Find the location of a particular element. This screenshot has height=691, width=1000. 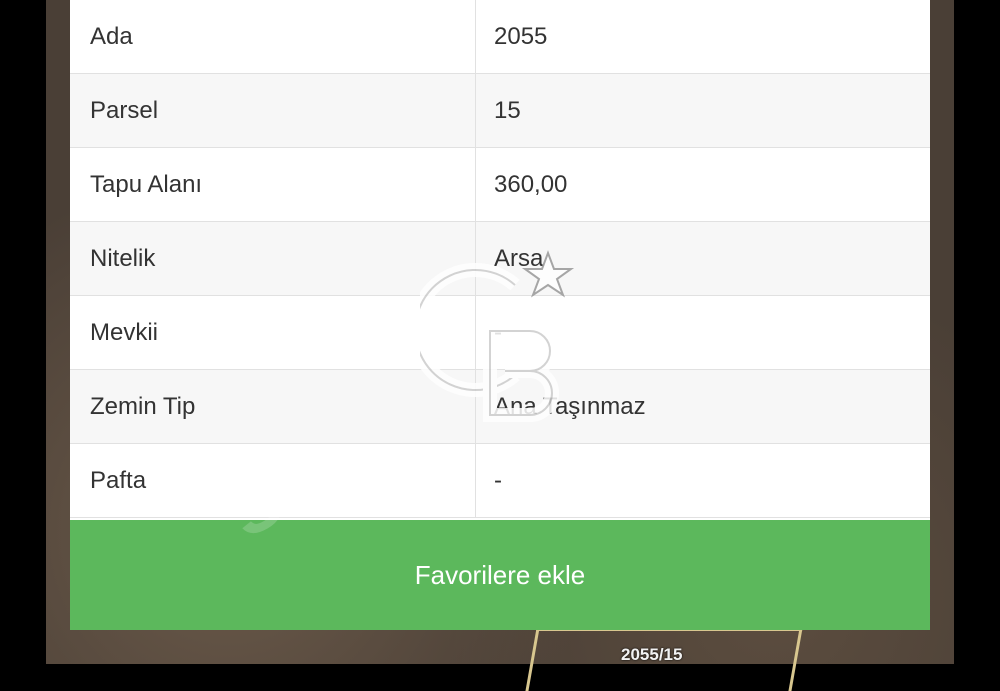

row-value: 360,00 is located at coordinates (531, 184).